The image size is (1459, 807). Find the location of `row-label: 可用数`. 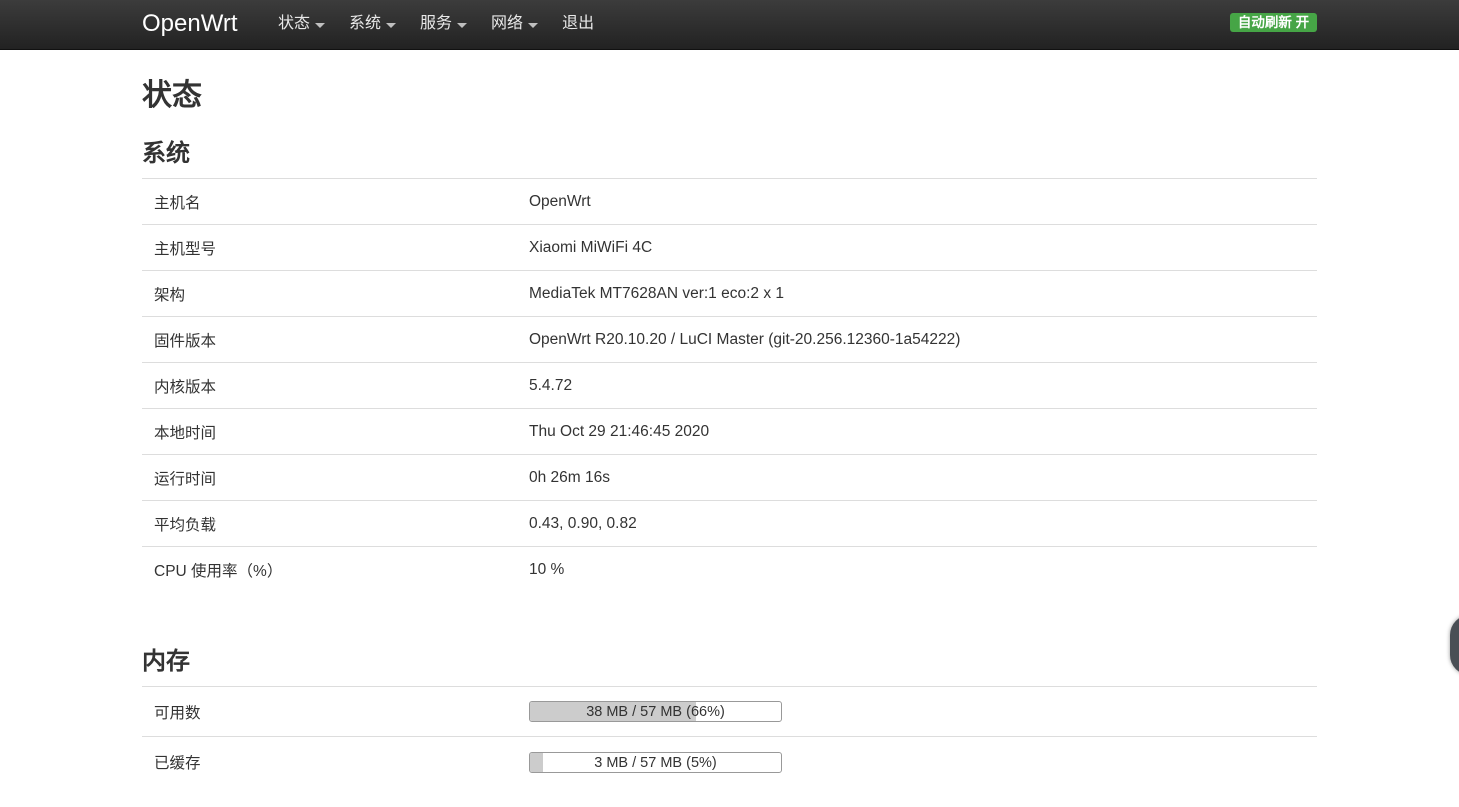

row-label: 可用数 is located at coordinates (177, 713).